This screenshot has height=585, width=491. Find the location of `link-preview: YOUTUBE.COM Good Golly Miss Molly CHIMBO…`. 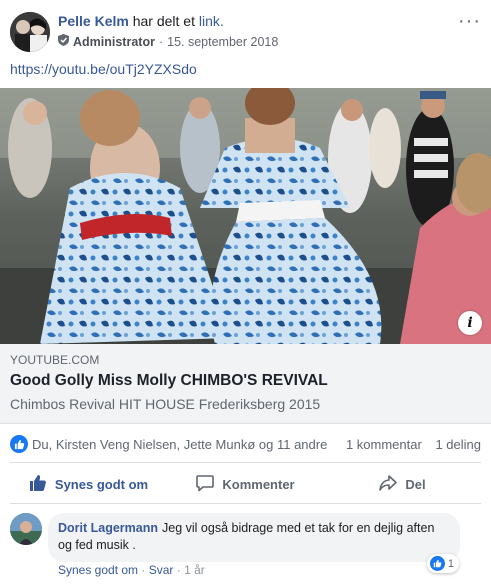

link-preview: YOUTUBE.COM Good Golly Miss Molly CHIMBO… is located at coordinates (245, 384).